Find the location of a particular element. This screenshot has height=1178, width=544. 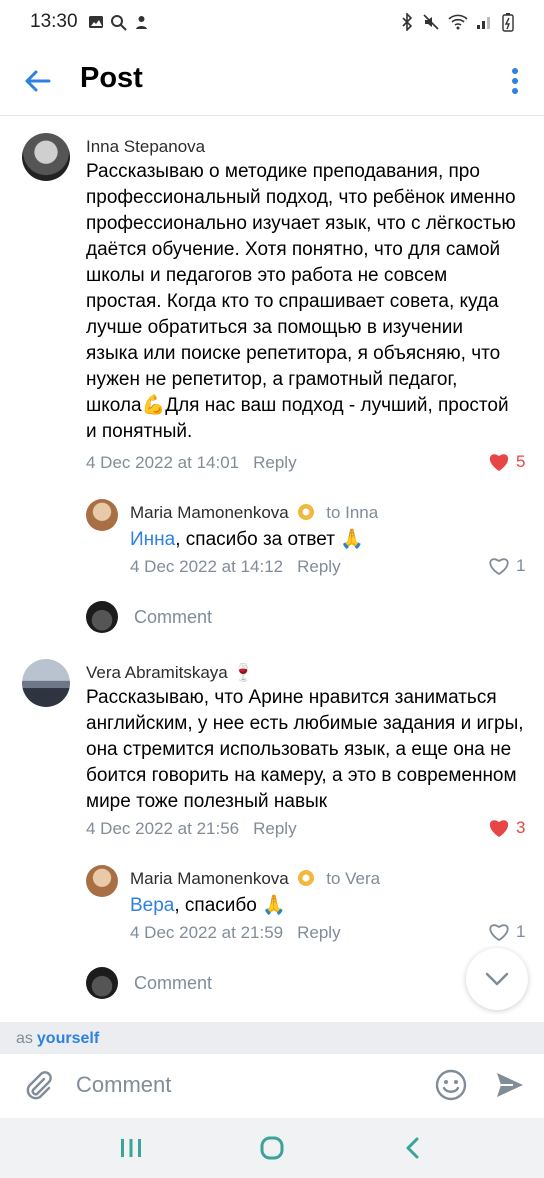

comment-meta: 4 Dec 2022 at 21:56 Reply is located at coordinates (191, 829).